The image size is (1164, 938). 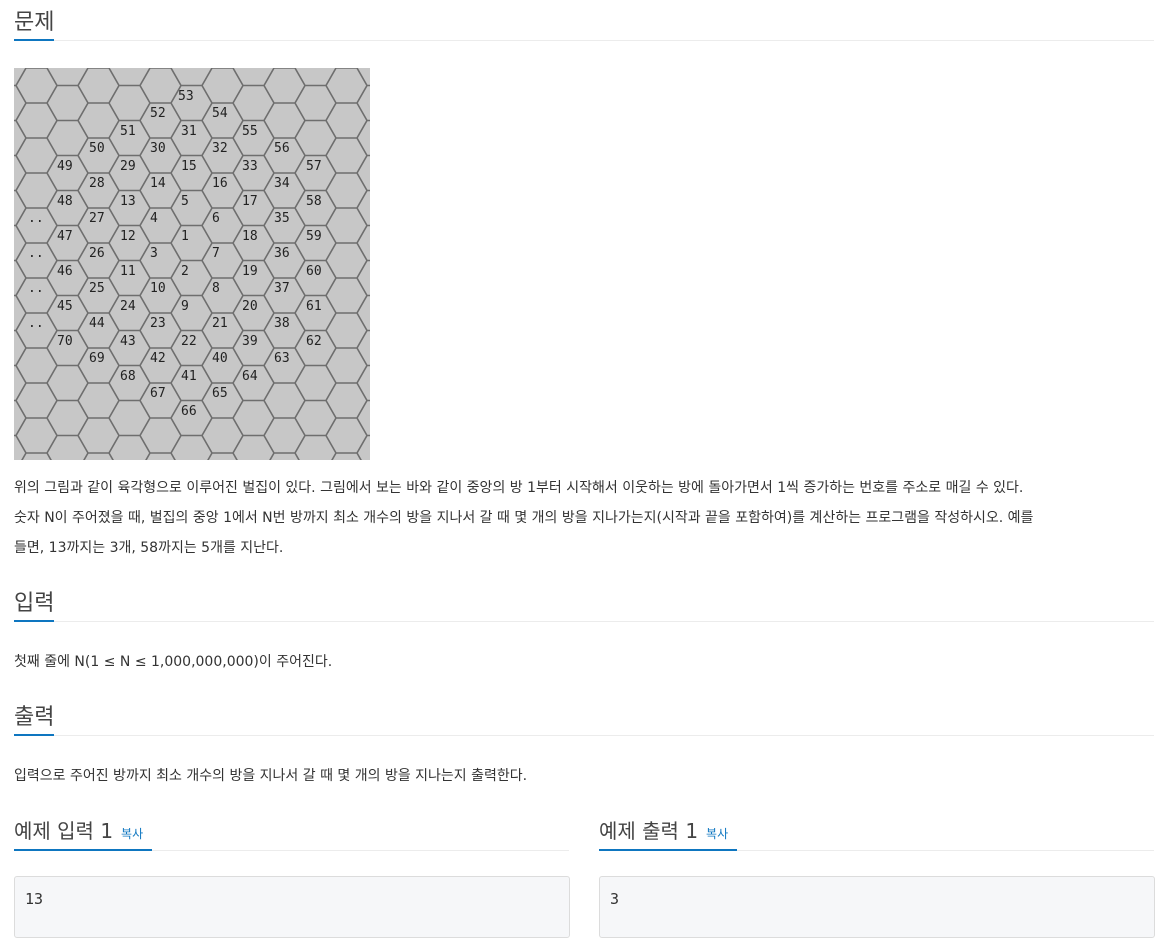 What do you see at coordinates (314, 341) in the screenshot?
I see `hex-cell-number: 62` at bounding box center [314, 341].